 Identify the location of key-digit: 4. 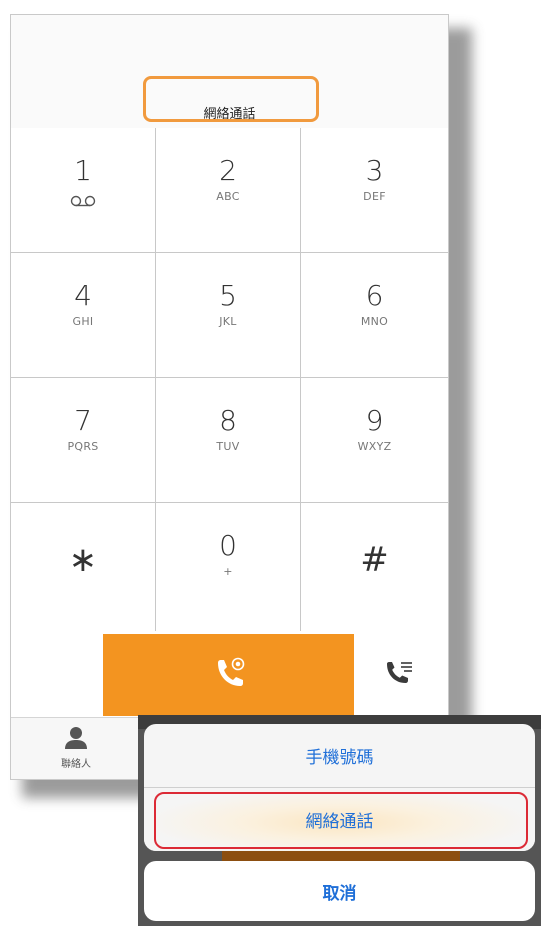
(83, 295).